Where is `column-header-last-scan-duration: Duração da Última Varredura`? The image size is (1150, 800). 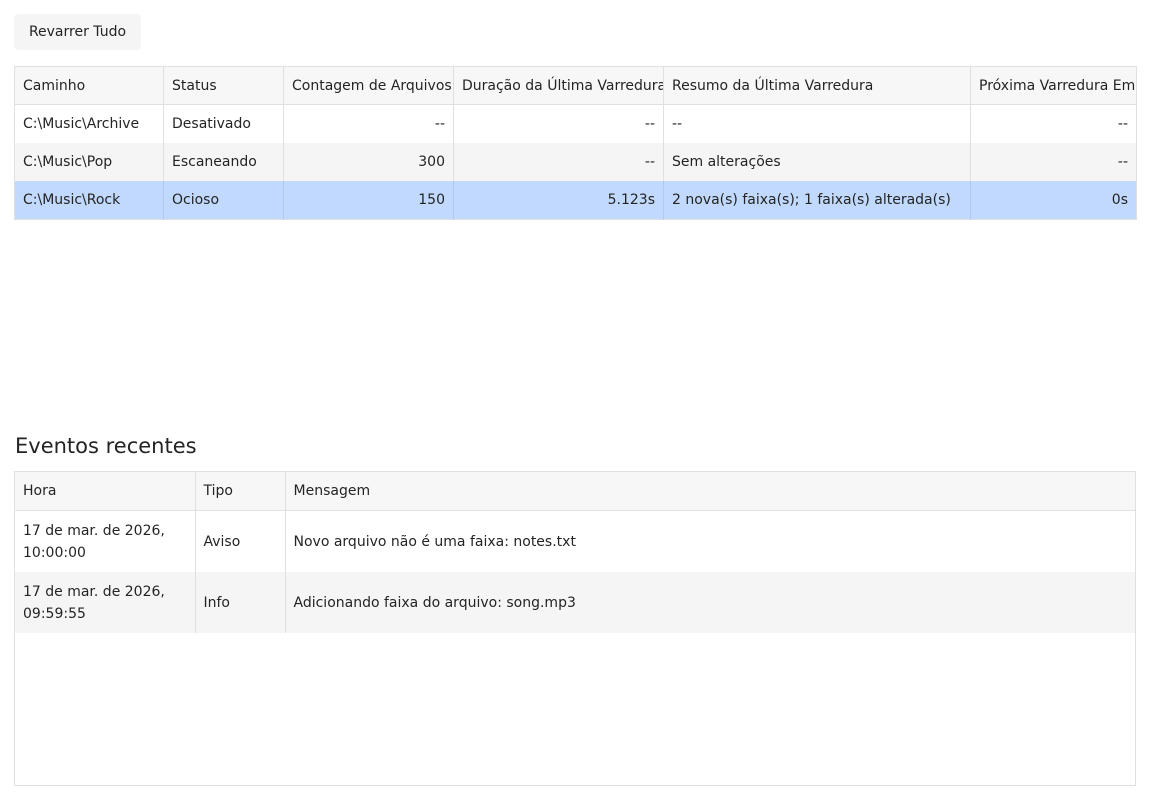
column-header-last-scan-duration: Duração da Última Varredura is located at coordinates (558, 85).